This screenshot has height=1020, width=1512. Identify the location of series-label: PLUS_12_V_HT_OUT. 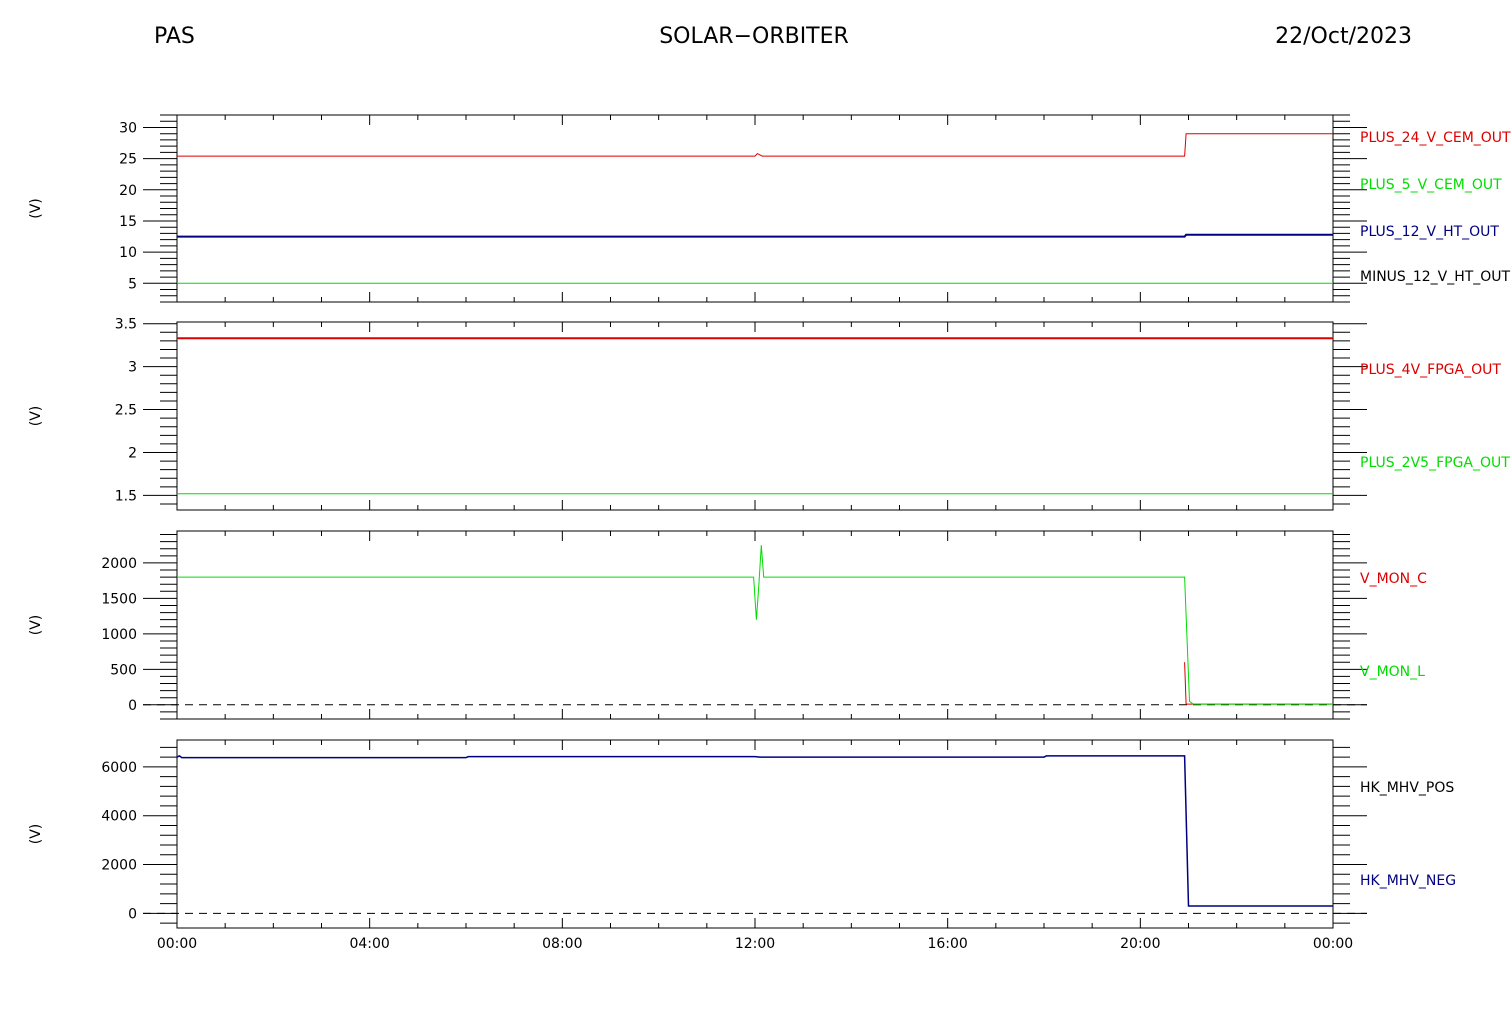
(1429, 232).